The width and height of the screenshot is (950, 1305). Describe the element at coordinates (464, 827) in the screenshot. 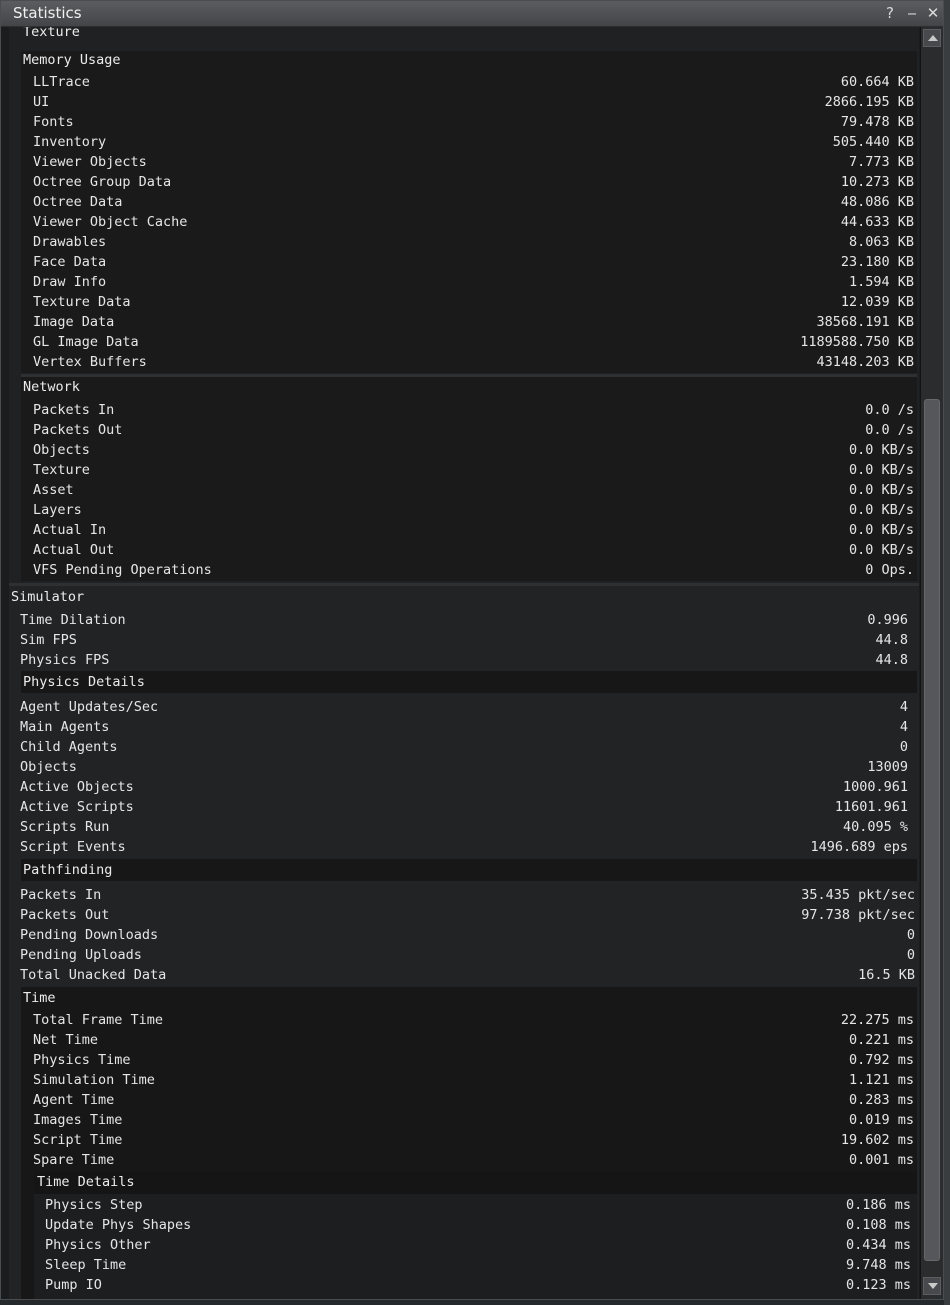

I see `stat-row: Scripts Run 40.095 %` at that location.